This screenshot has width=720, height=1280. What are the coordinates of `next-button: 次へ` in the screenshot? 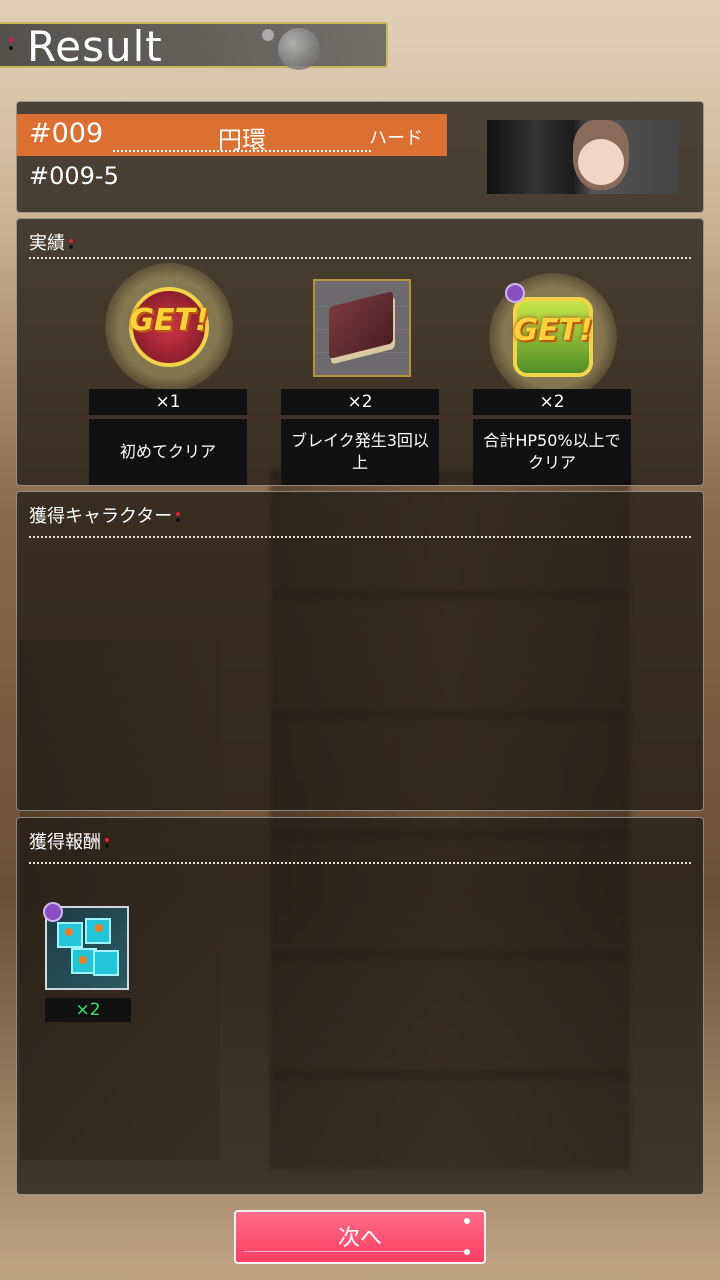 It's located at (360, 1237).